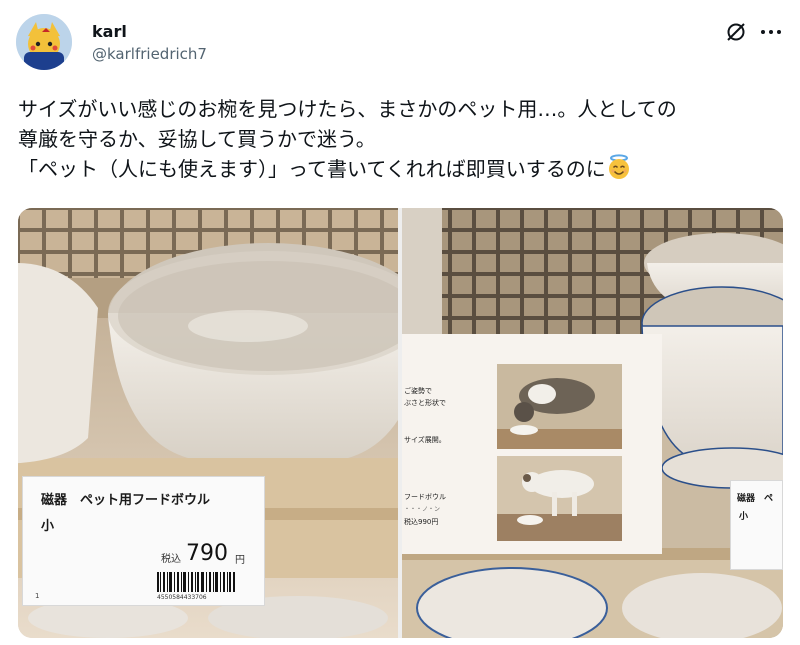  Describe the element at coordinates (400, 42) in the screenshot. I see `tweet-header: karl @karlfriedrich7` at that location.